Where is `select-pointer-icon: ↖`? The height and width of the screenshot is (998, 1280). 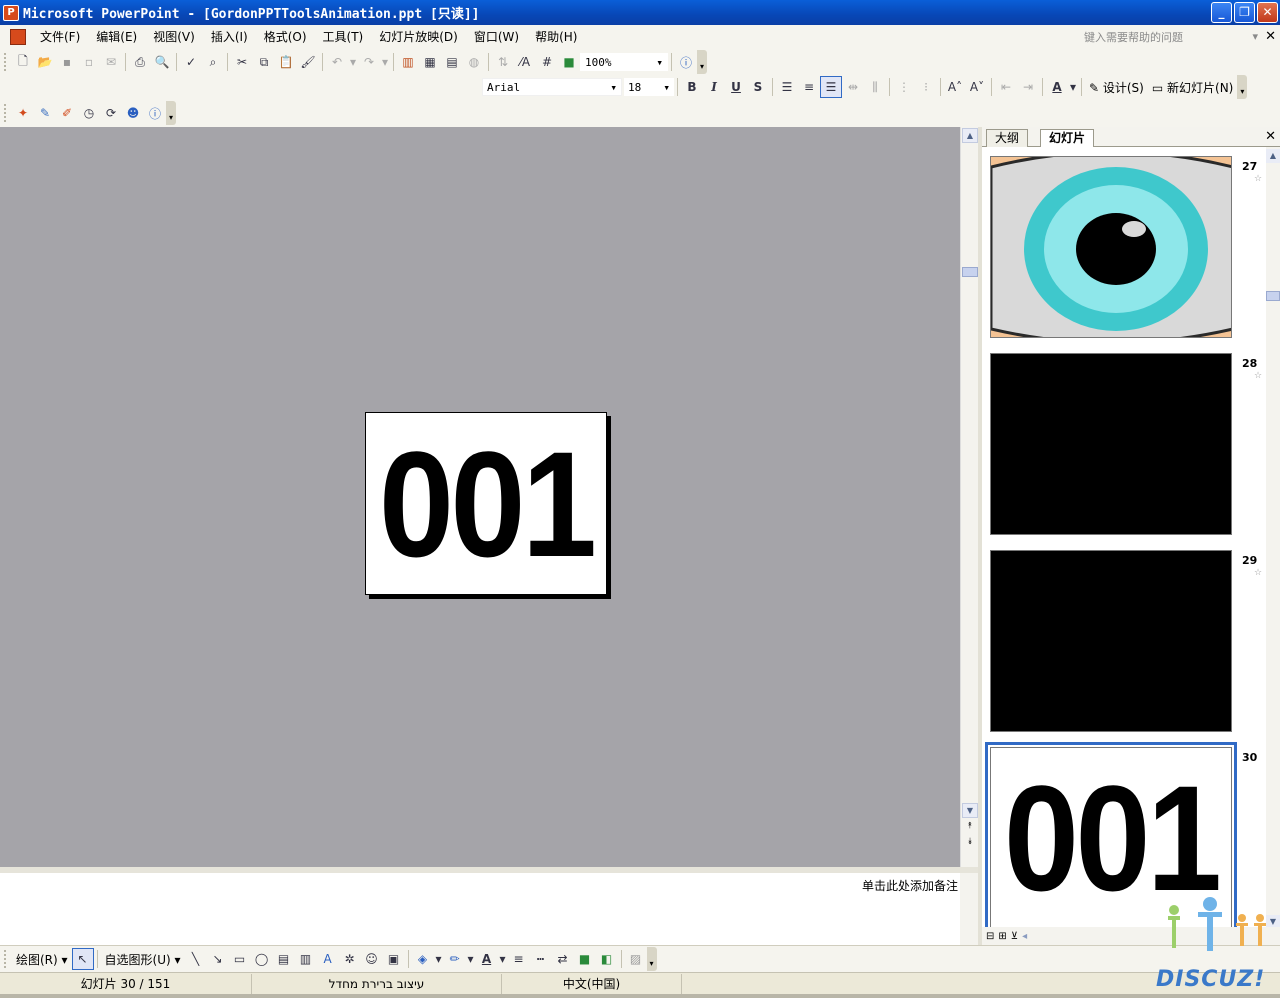
select-pointer-icon: ↖ is located at coordinates (82, 959).